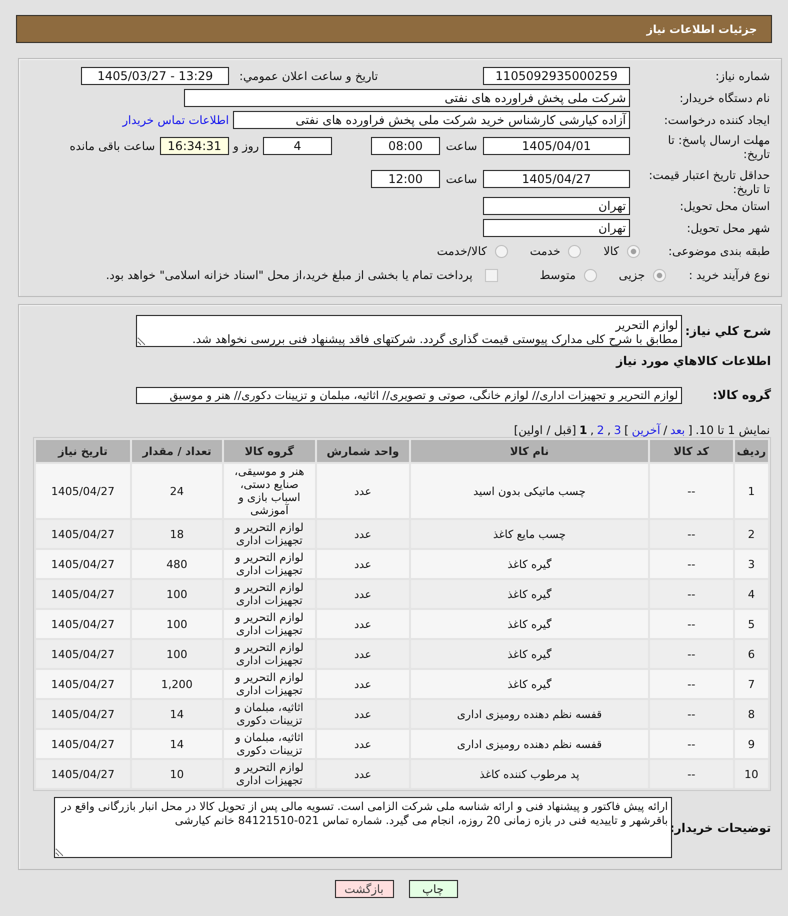 The height and width of the screenshot is (916, 788). I want to click on input-field: شرکت ملی پخش فراورده های نفتی, so click(407, 98).